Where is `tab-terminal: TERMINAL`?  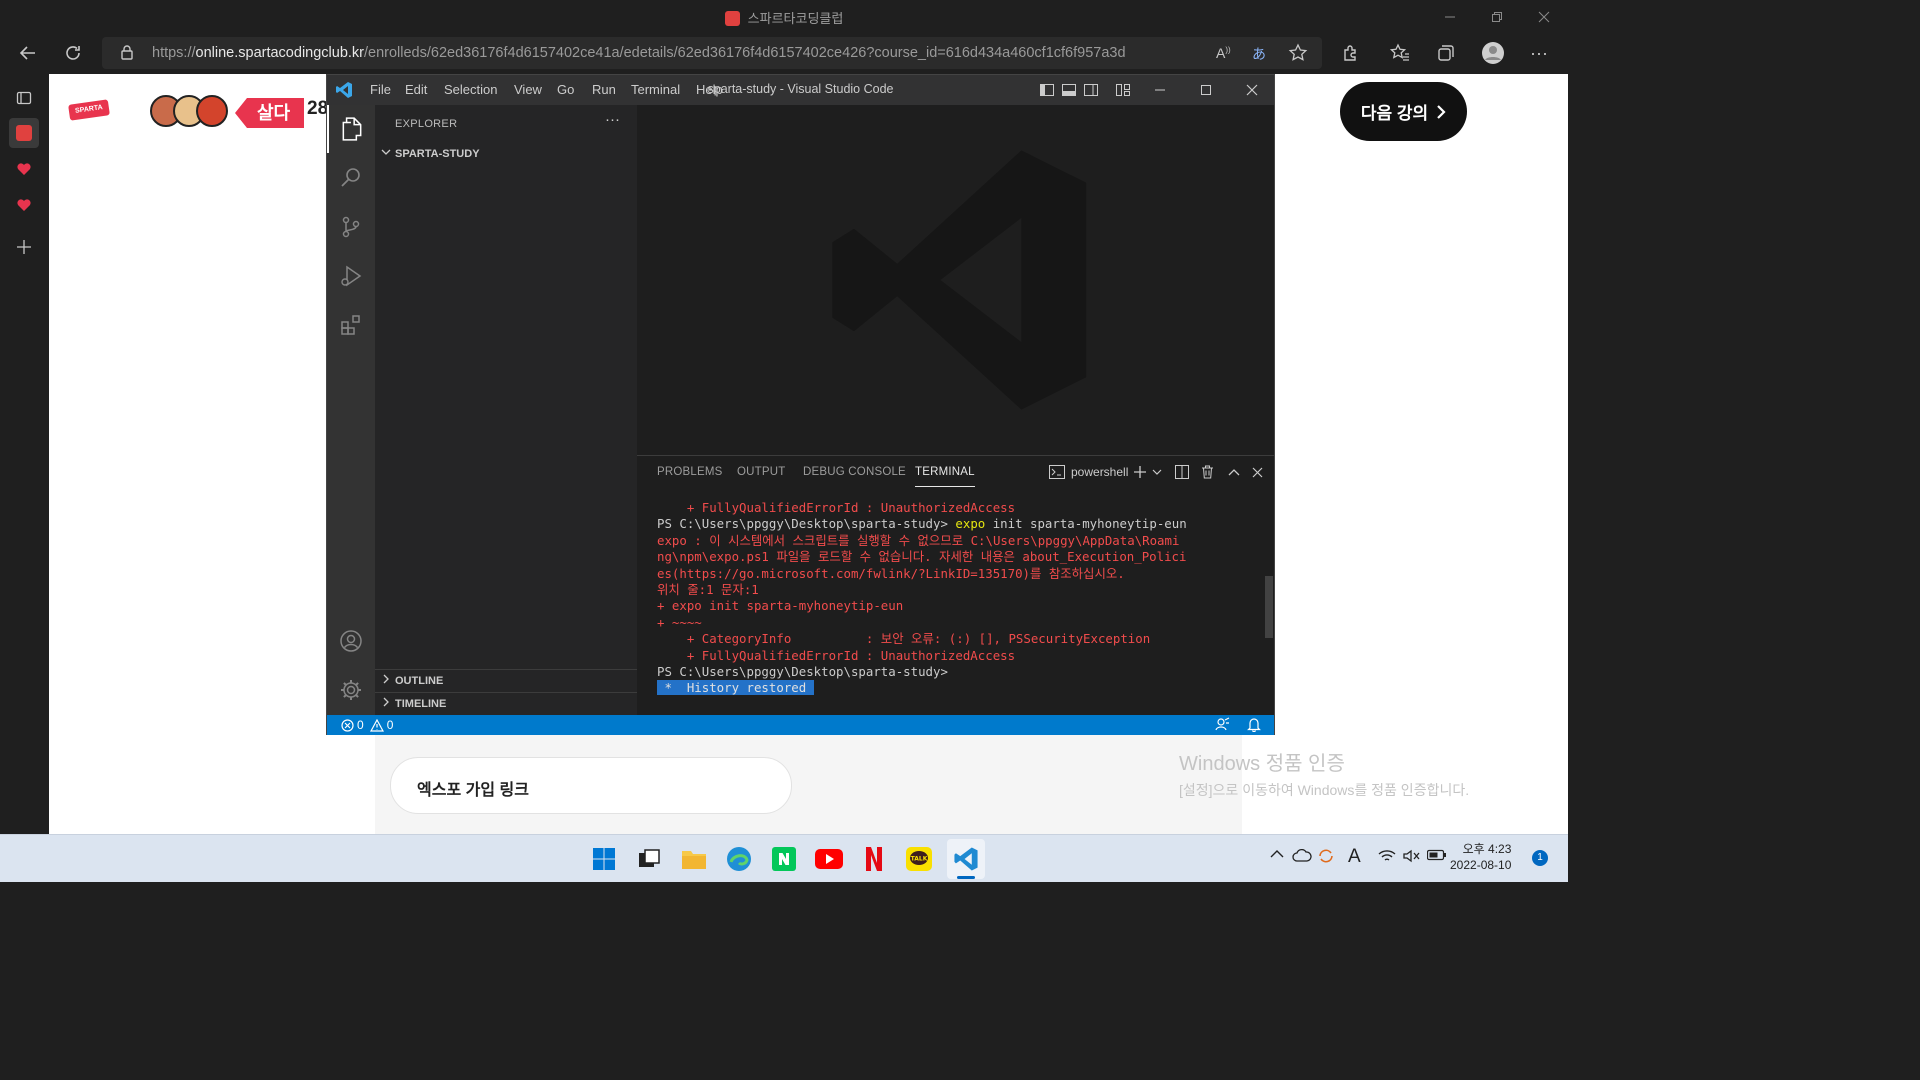 tab-terminal: TERMINAL is located at coordinates (945, 476).